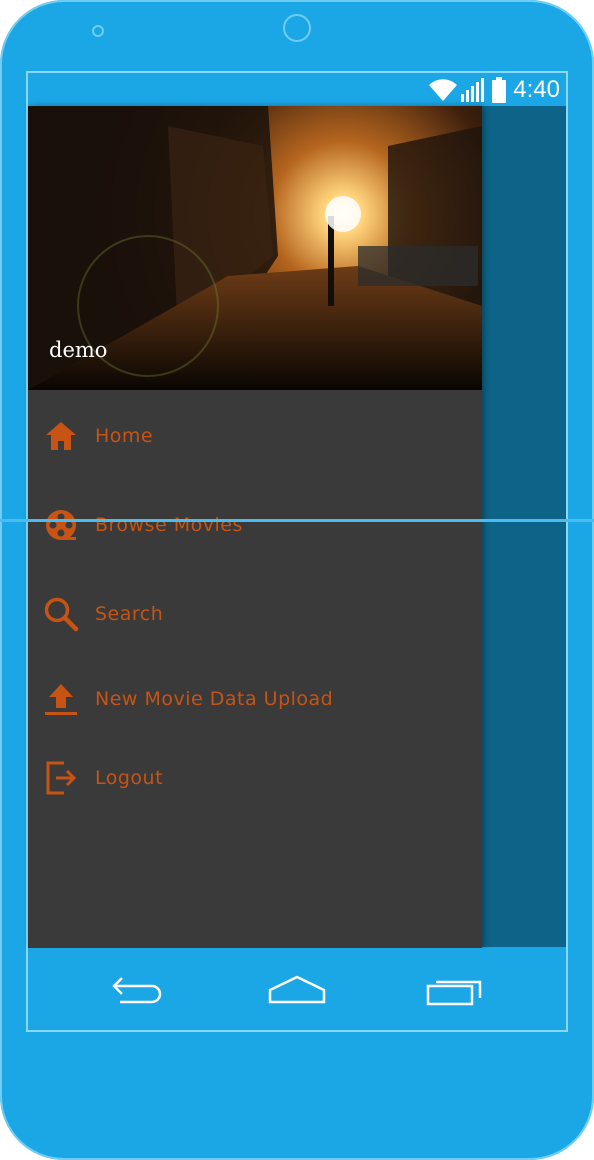 Image resolution: width=594 pixels, height=1160 pixels. I want to click on menu-item-label: Search, so click(129, 614).